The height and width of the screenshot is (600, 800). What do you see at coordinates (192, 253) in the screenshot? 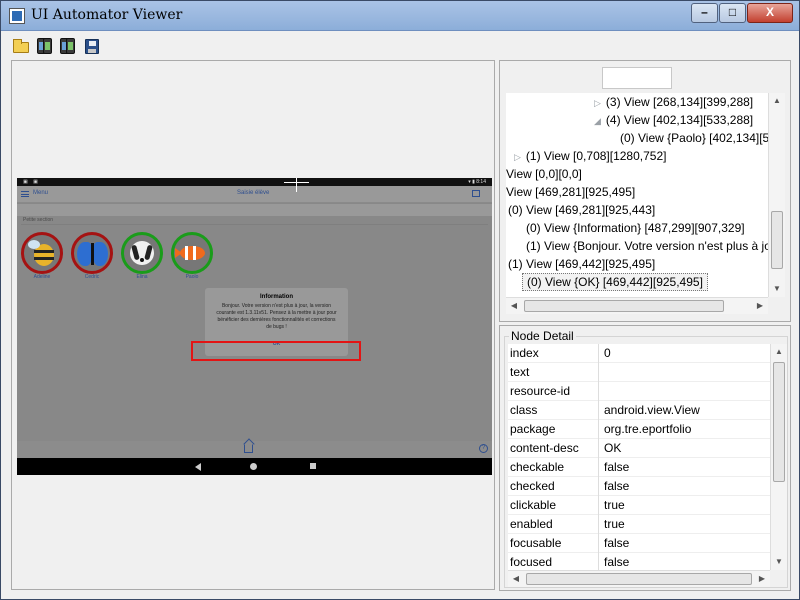
I see `student-avatar-paolo` at bounding box center [192, 253].